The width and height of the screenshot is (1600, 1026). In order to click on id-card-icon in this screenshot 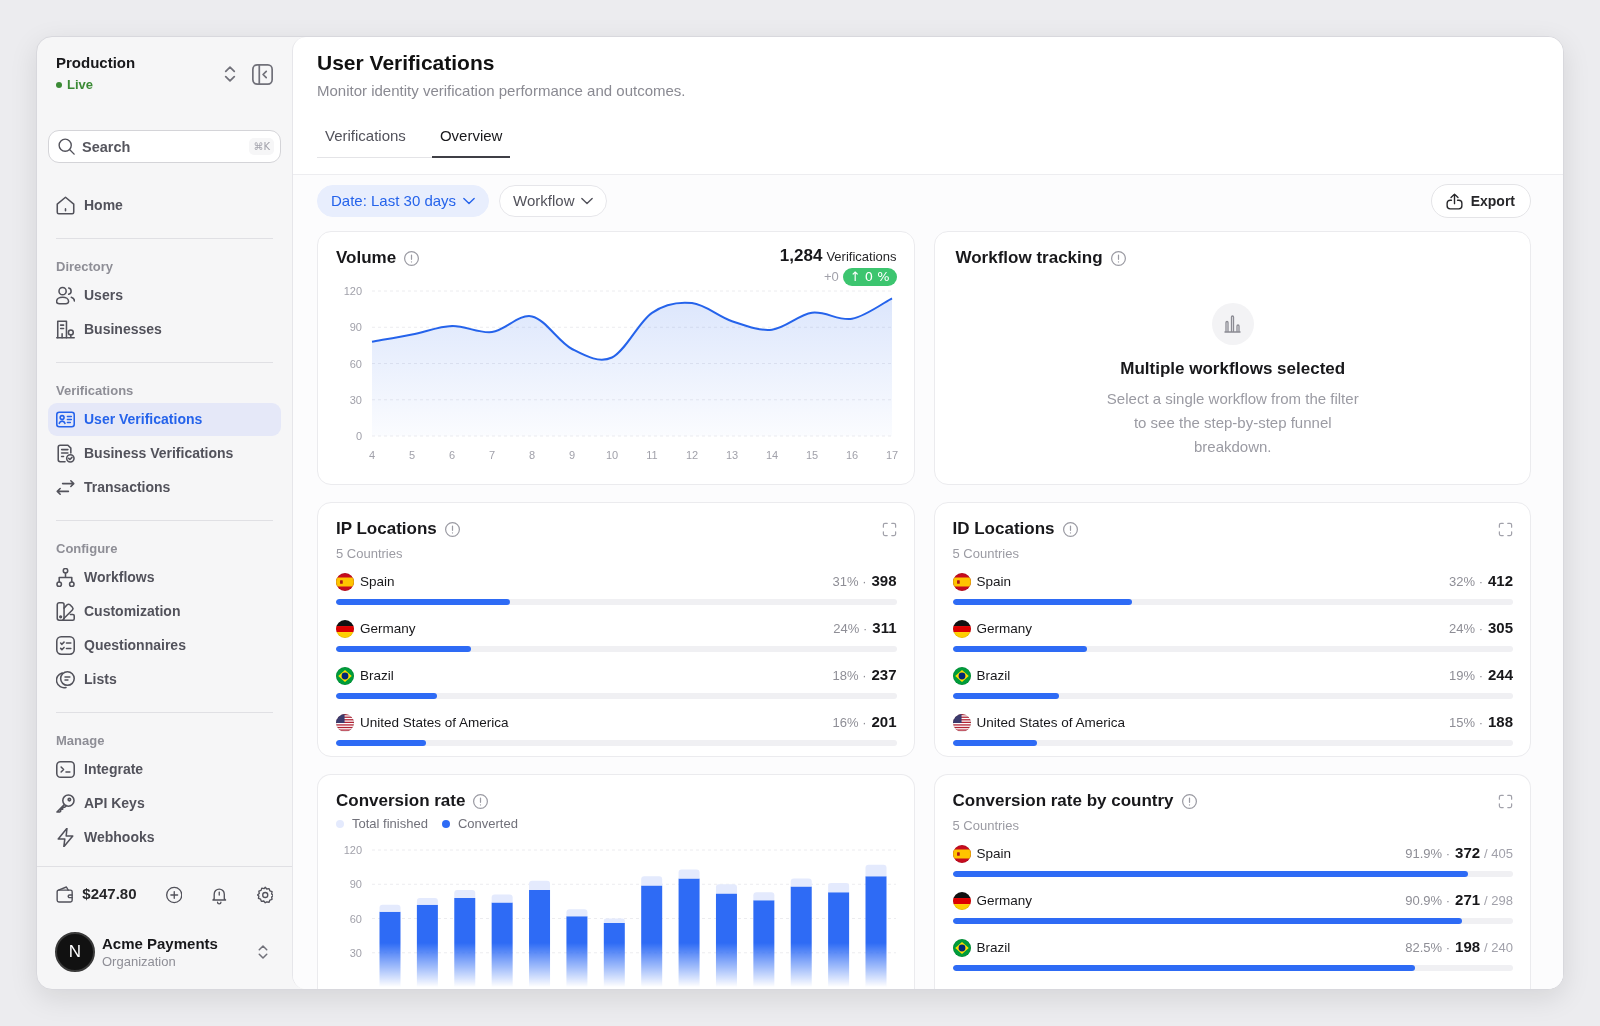, I will do `click(65, 419)`.